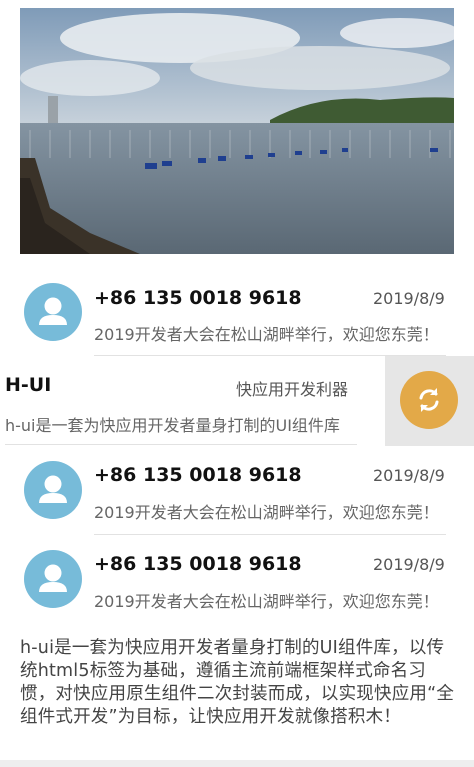 Image resolution: width=474 pixels, height=767 pixels. I want to click on swipe-action-panel, so click(429, 401).